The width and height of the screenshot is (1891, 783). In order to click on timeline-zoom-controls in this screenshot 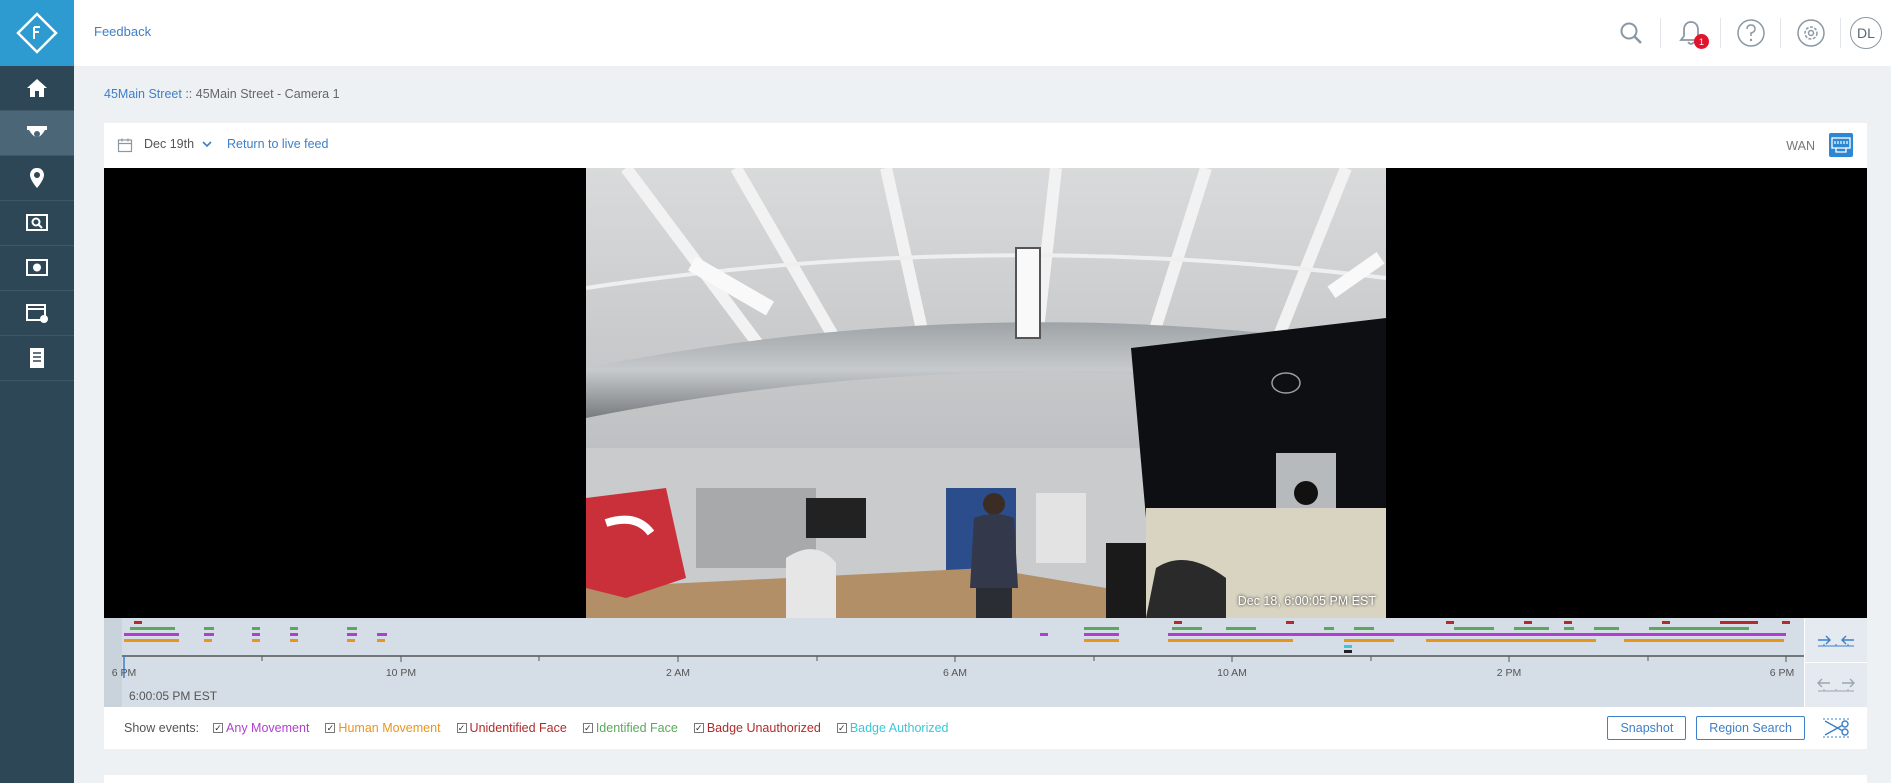, I will do `click(1836, 662)`.